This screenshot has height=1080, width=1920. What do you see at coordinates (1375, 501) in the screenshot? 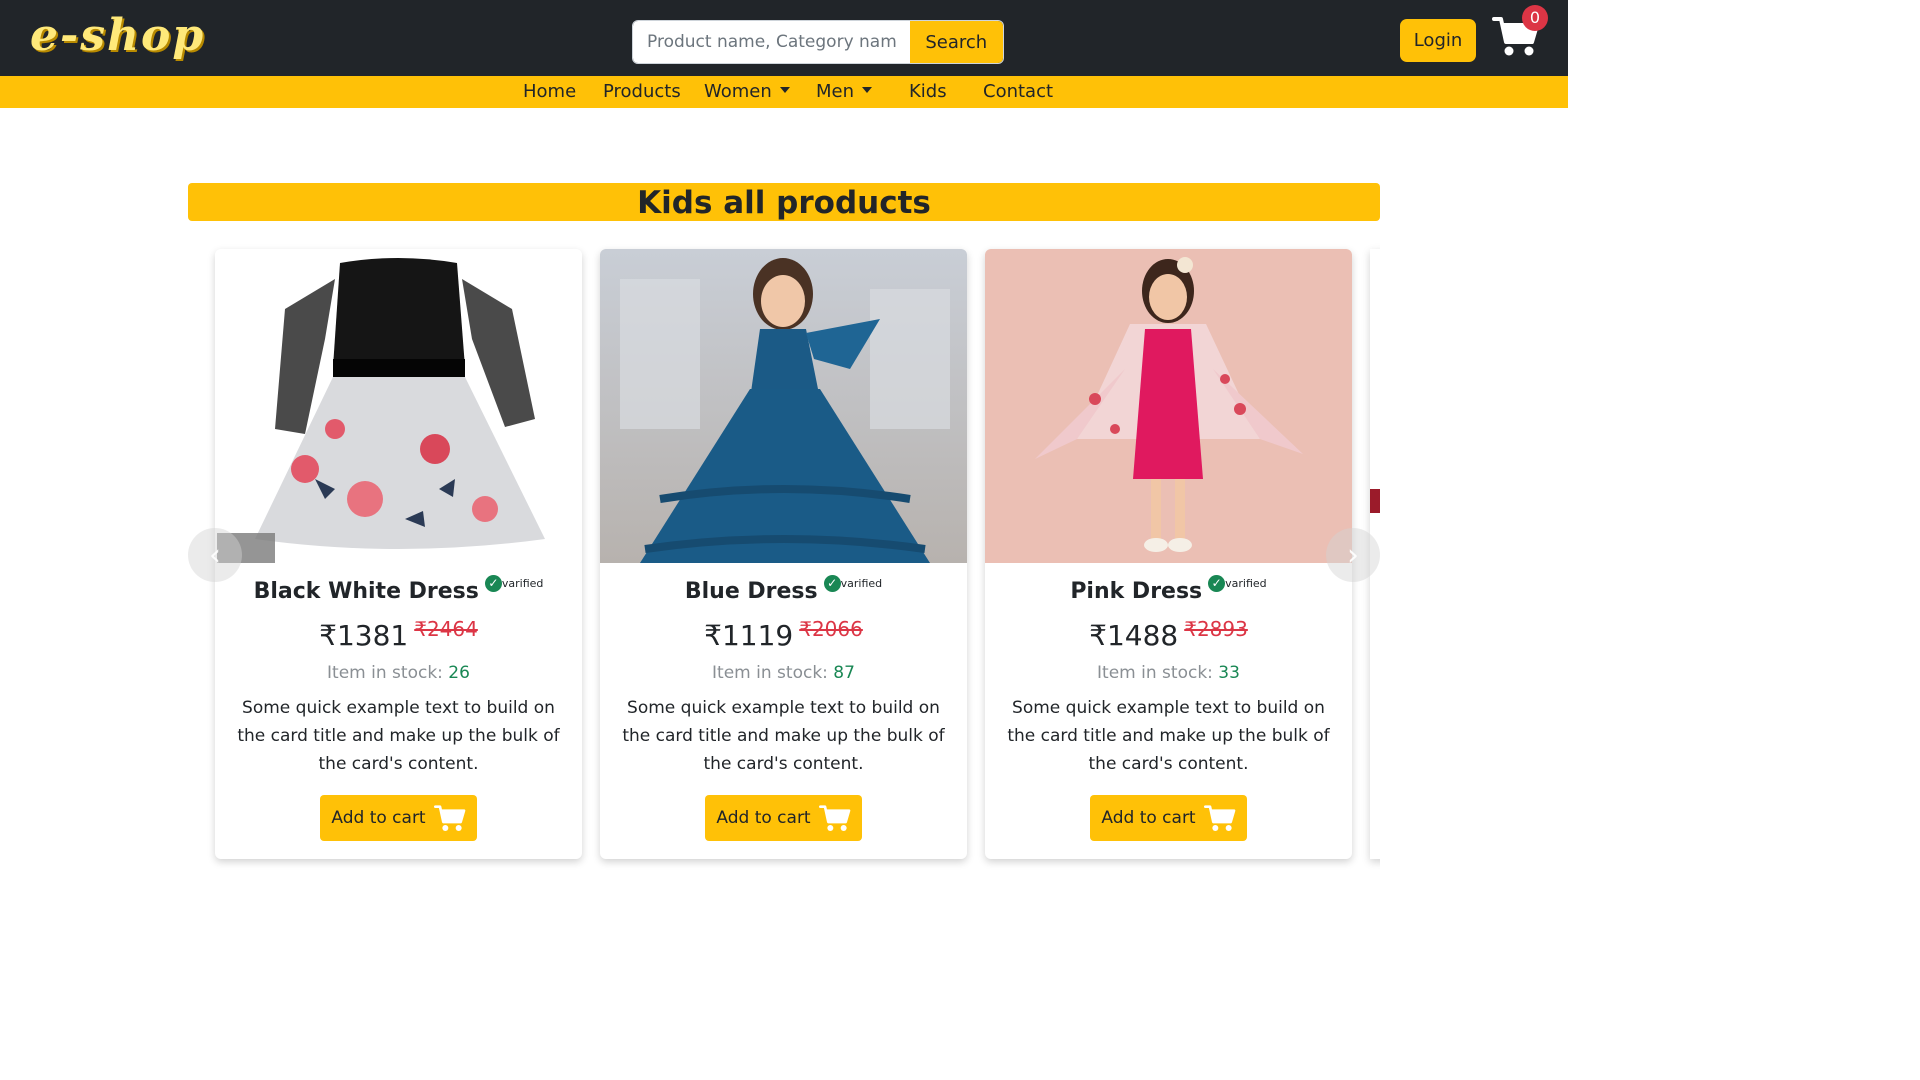
I see `peek-image-fragment` at bounding box center [1375, 501].